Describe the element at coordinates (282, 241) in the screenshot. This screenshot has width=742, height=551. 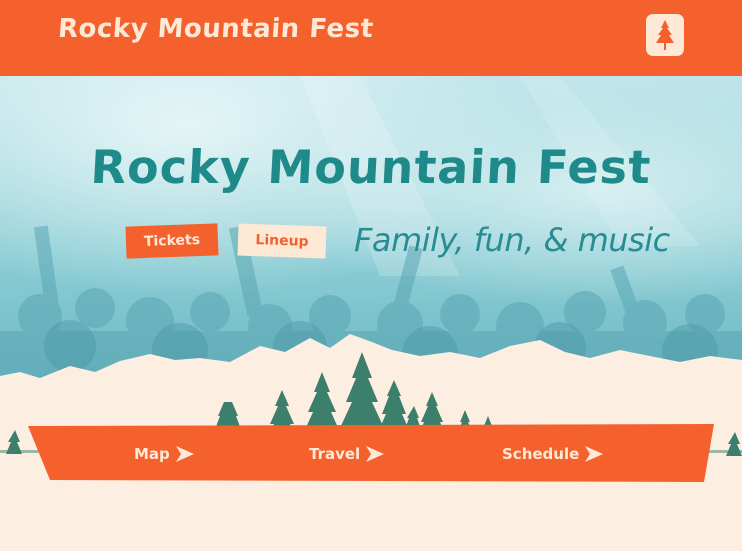
I see `lineup-button: Lineup` at that location.